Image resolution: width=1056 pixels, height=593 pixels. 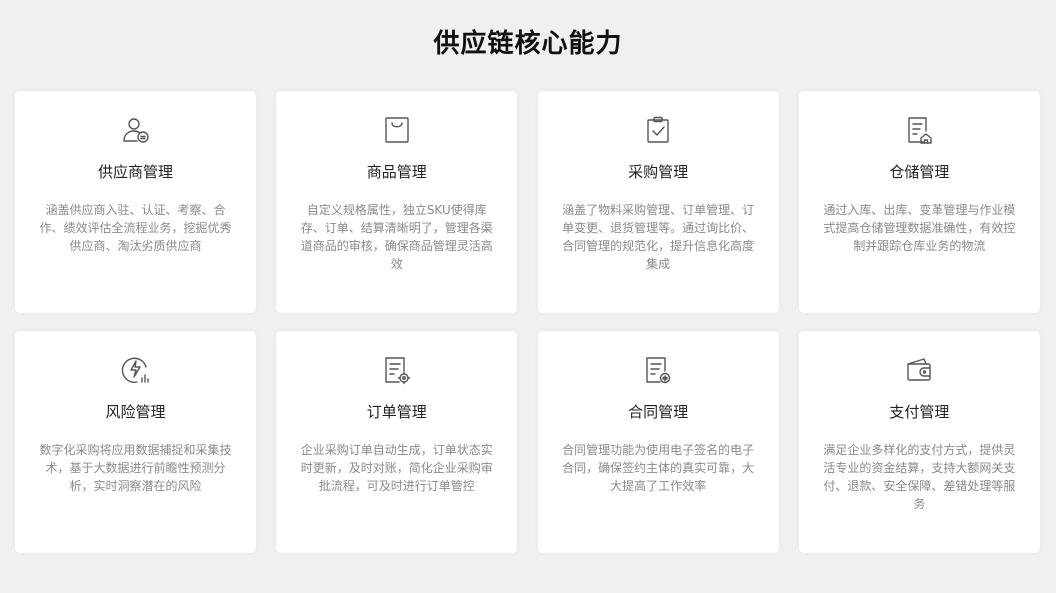 What do you see at coordinates (919, 130) in the screenshot?
I see `warehouse-document-icon` at bounding box center [919, 130].